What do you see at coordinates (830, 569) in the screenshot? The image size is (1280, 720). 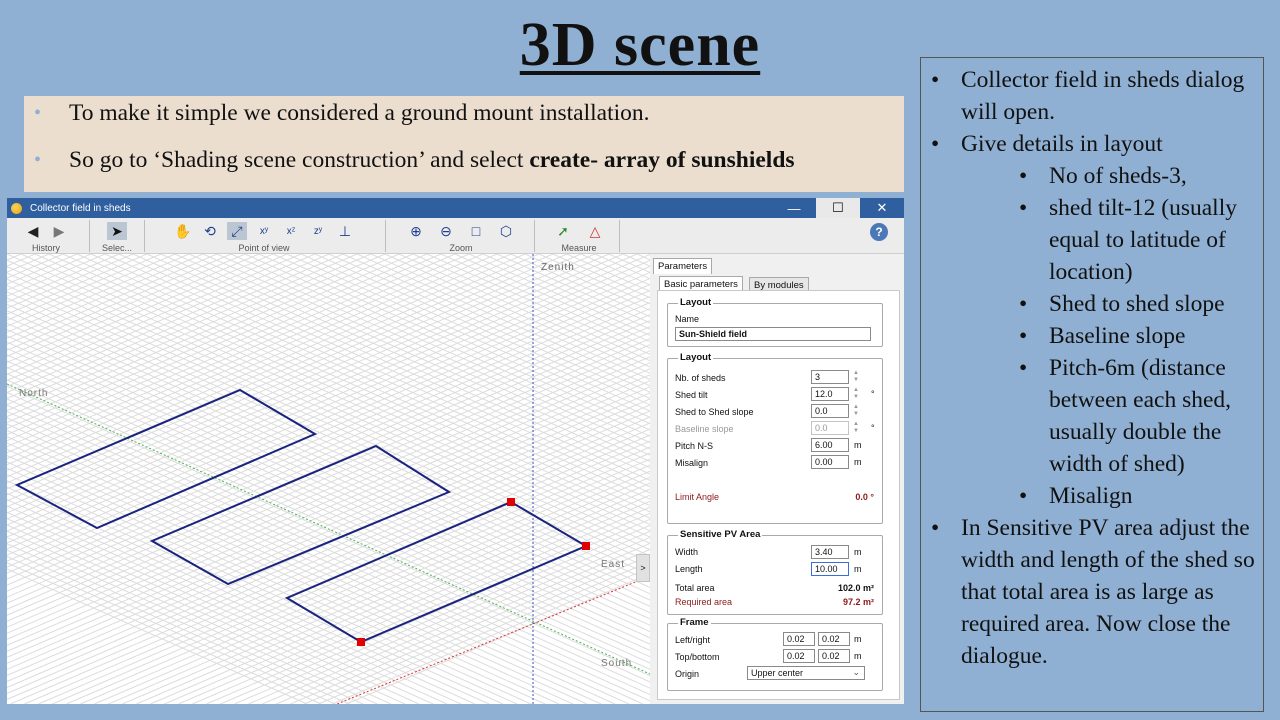 I see `length-field: 10.00` at bounding box center [830, 569].